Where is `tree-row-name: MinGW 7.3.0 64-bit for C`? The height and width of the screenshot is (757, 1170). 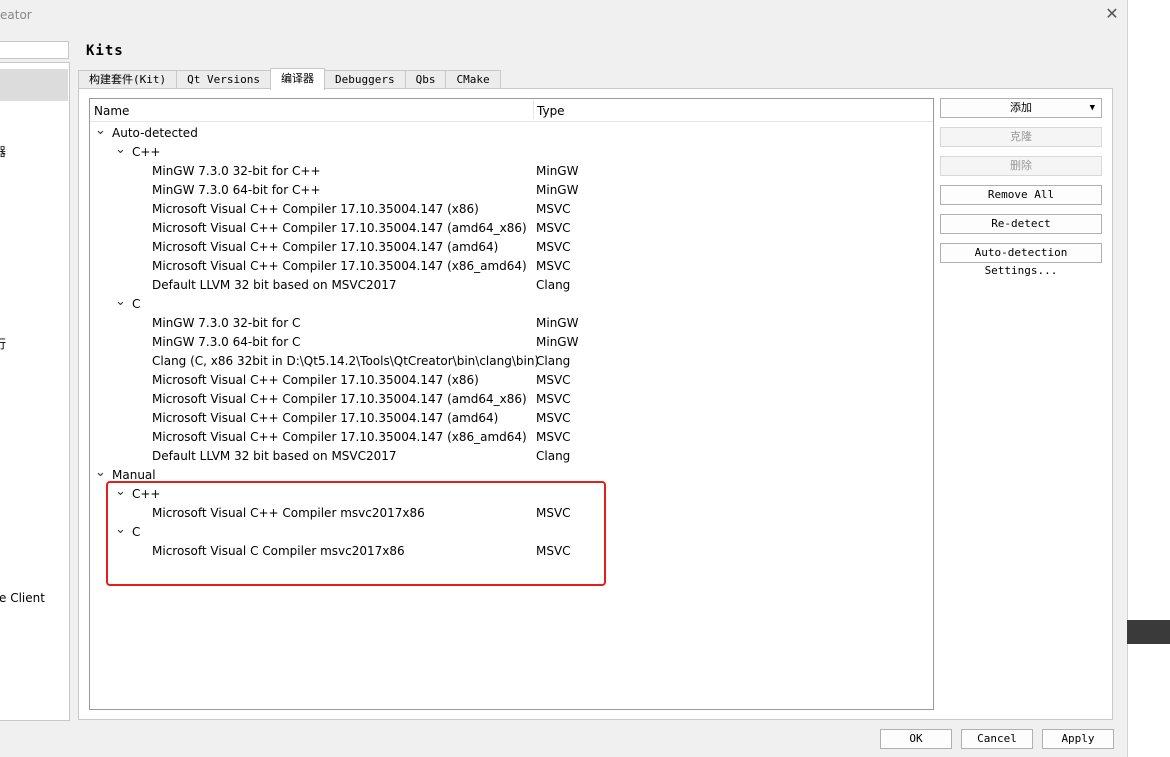 tree-row-name: MinGW 7.3.0 64-bit for C is located at coordinates (226, 342).